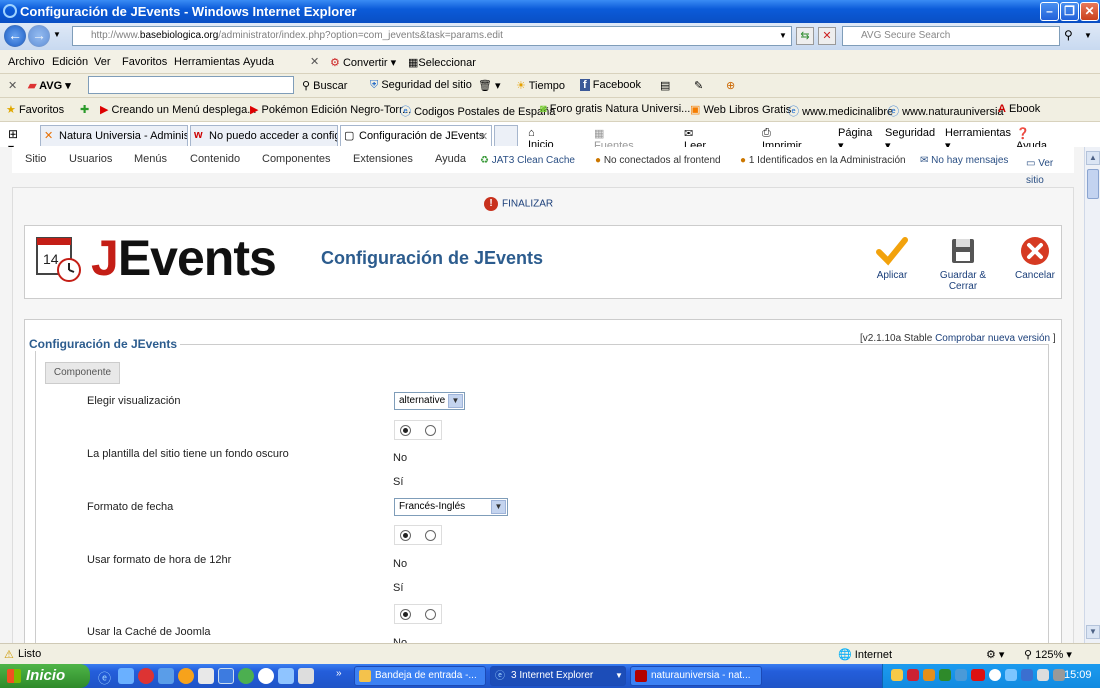 Image resolution: width=1100 pixels, height=688 pixels. What do you see at coordinates (1093, 158) in the screenshot?
I see `scroll-up-icon: ▲` at bounding box center [1093, 158].